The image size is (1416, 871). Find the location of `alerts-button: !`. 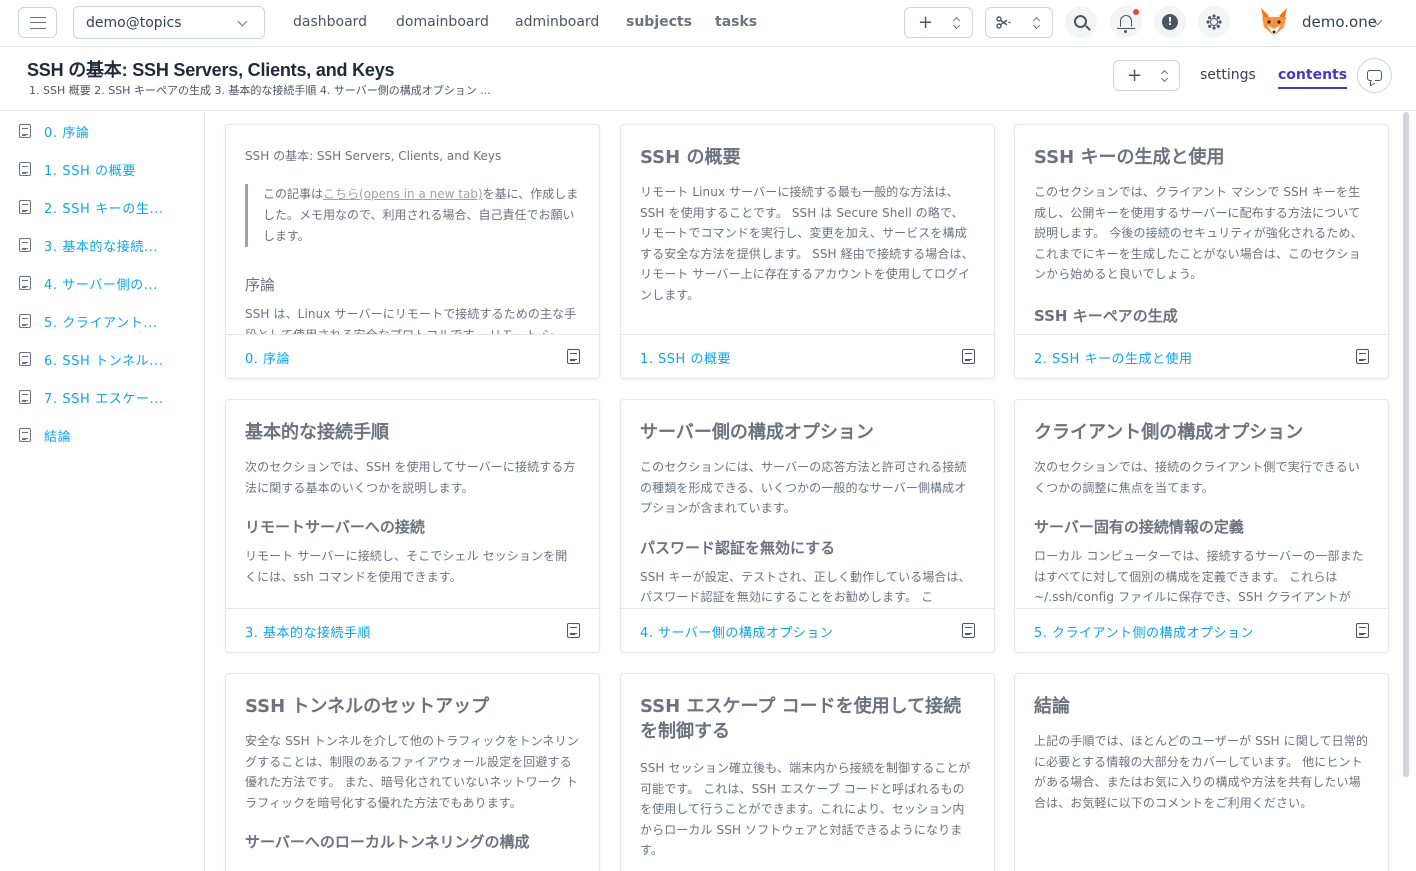

alerts-button: ! is located at coordinates (1170, 22).